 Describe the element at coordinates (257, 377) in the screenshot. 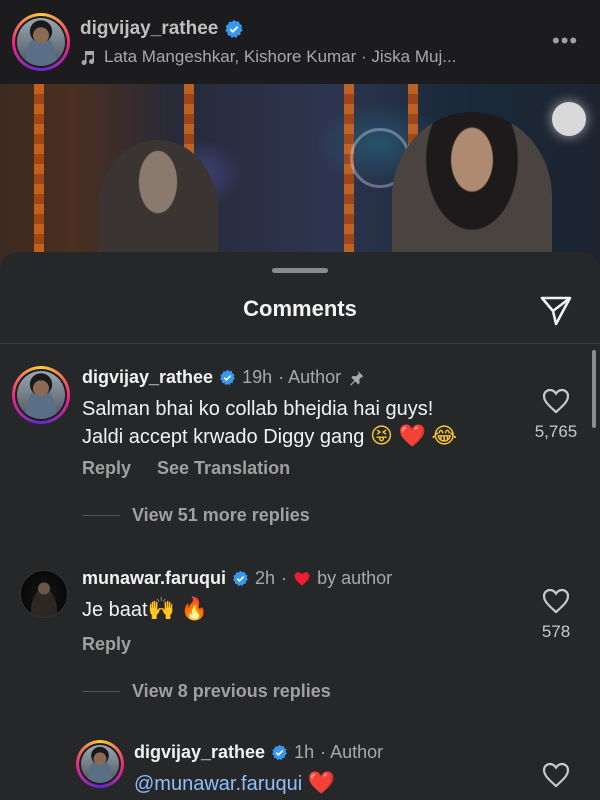

I see `comment-time: 19h` at that location.